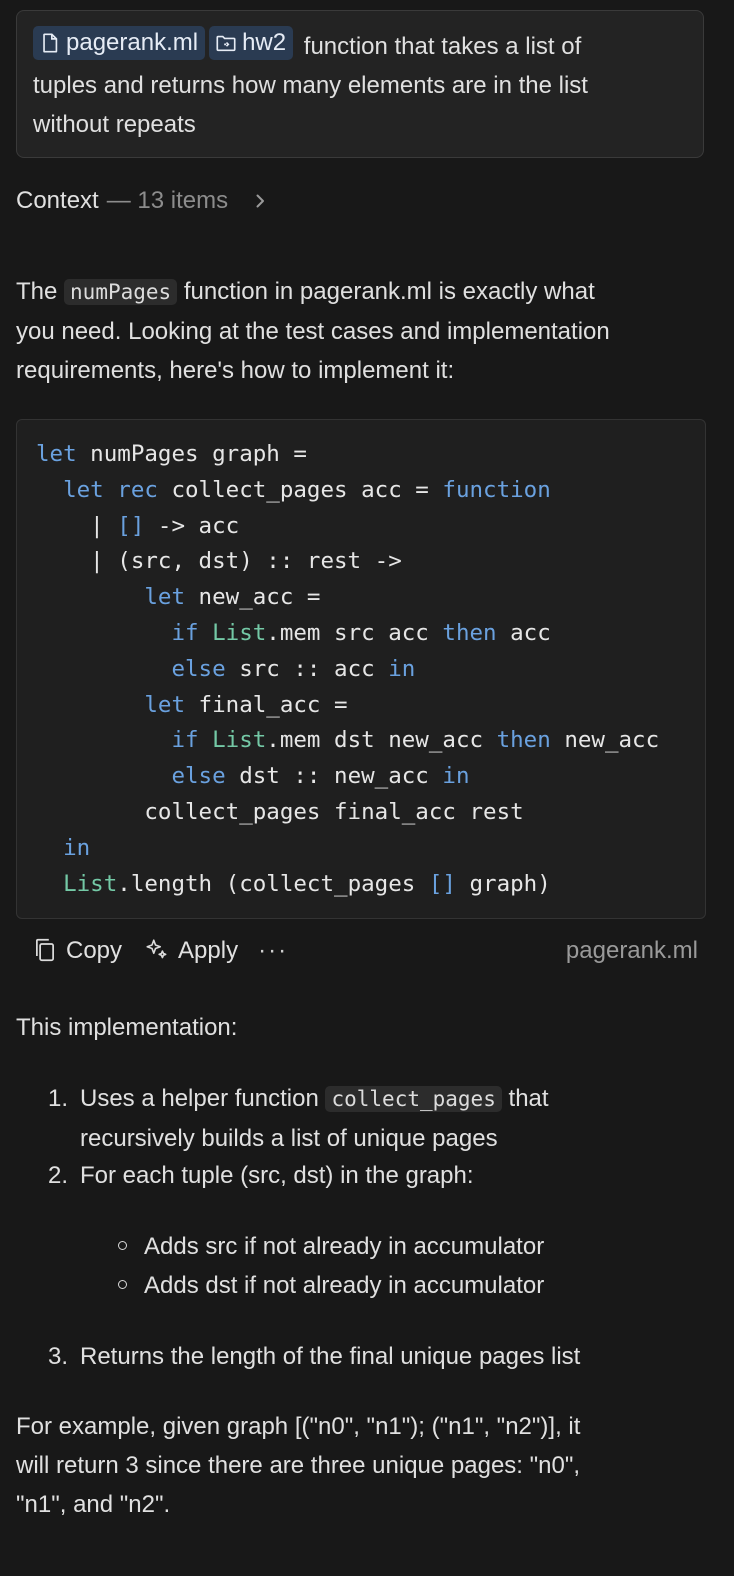 The width and height of the screenshot is (734, 1576). What do you see at coordinates (114, 124) in the screenshot?
I see `prompt-text-line3: without repeats` at bounding box center [114, 124].